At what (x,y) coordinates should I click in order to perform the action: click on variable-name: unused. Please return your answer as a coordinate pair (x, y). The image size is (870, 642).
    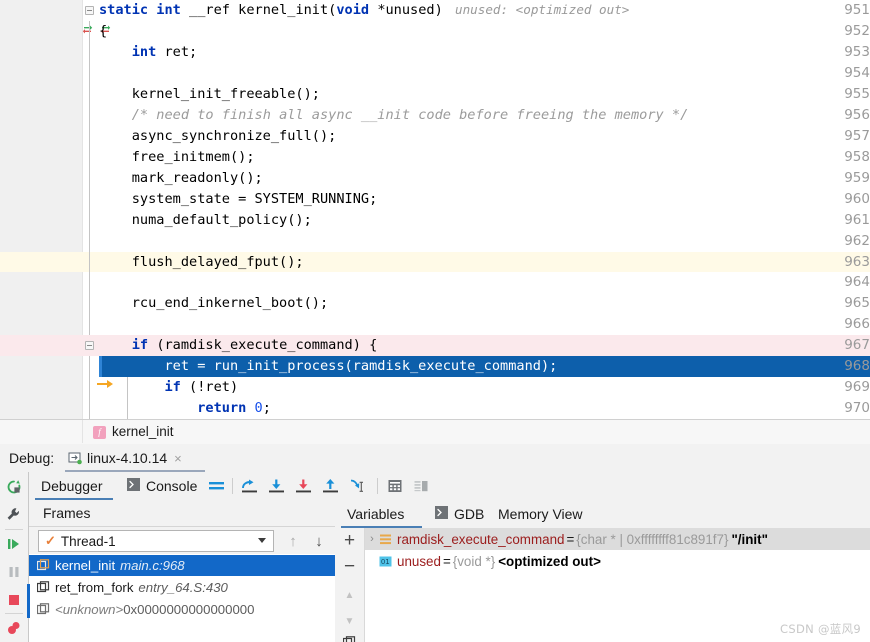
    Looking at the image, I should click on (419, 561).